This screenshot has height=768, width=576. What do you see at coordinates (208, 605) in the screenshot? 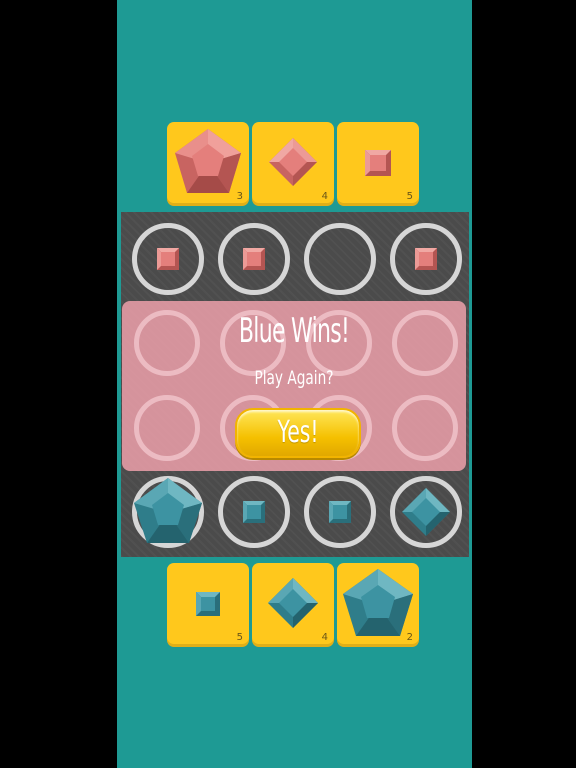
I see `blue-square-slot: 5` at bounding box center [208, 605].